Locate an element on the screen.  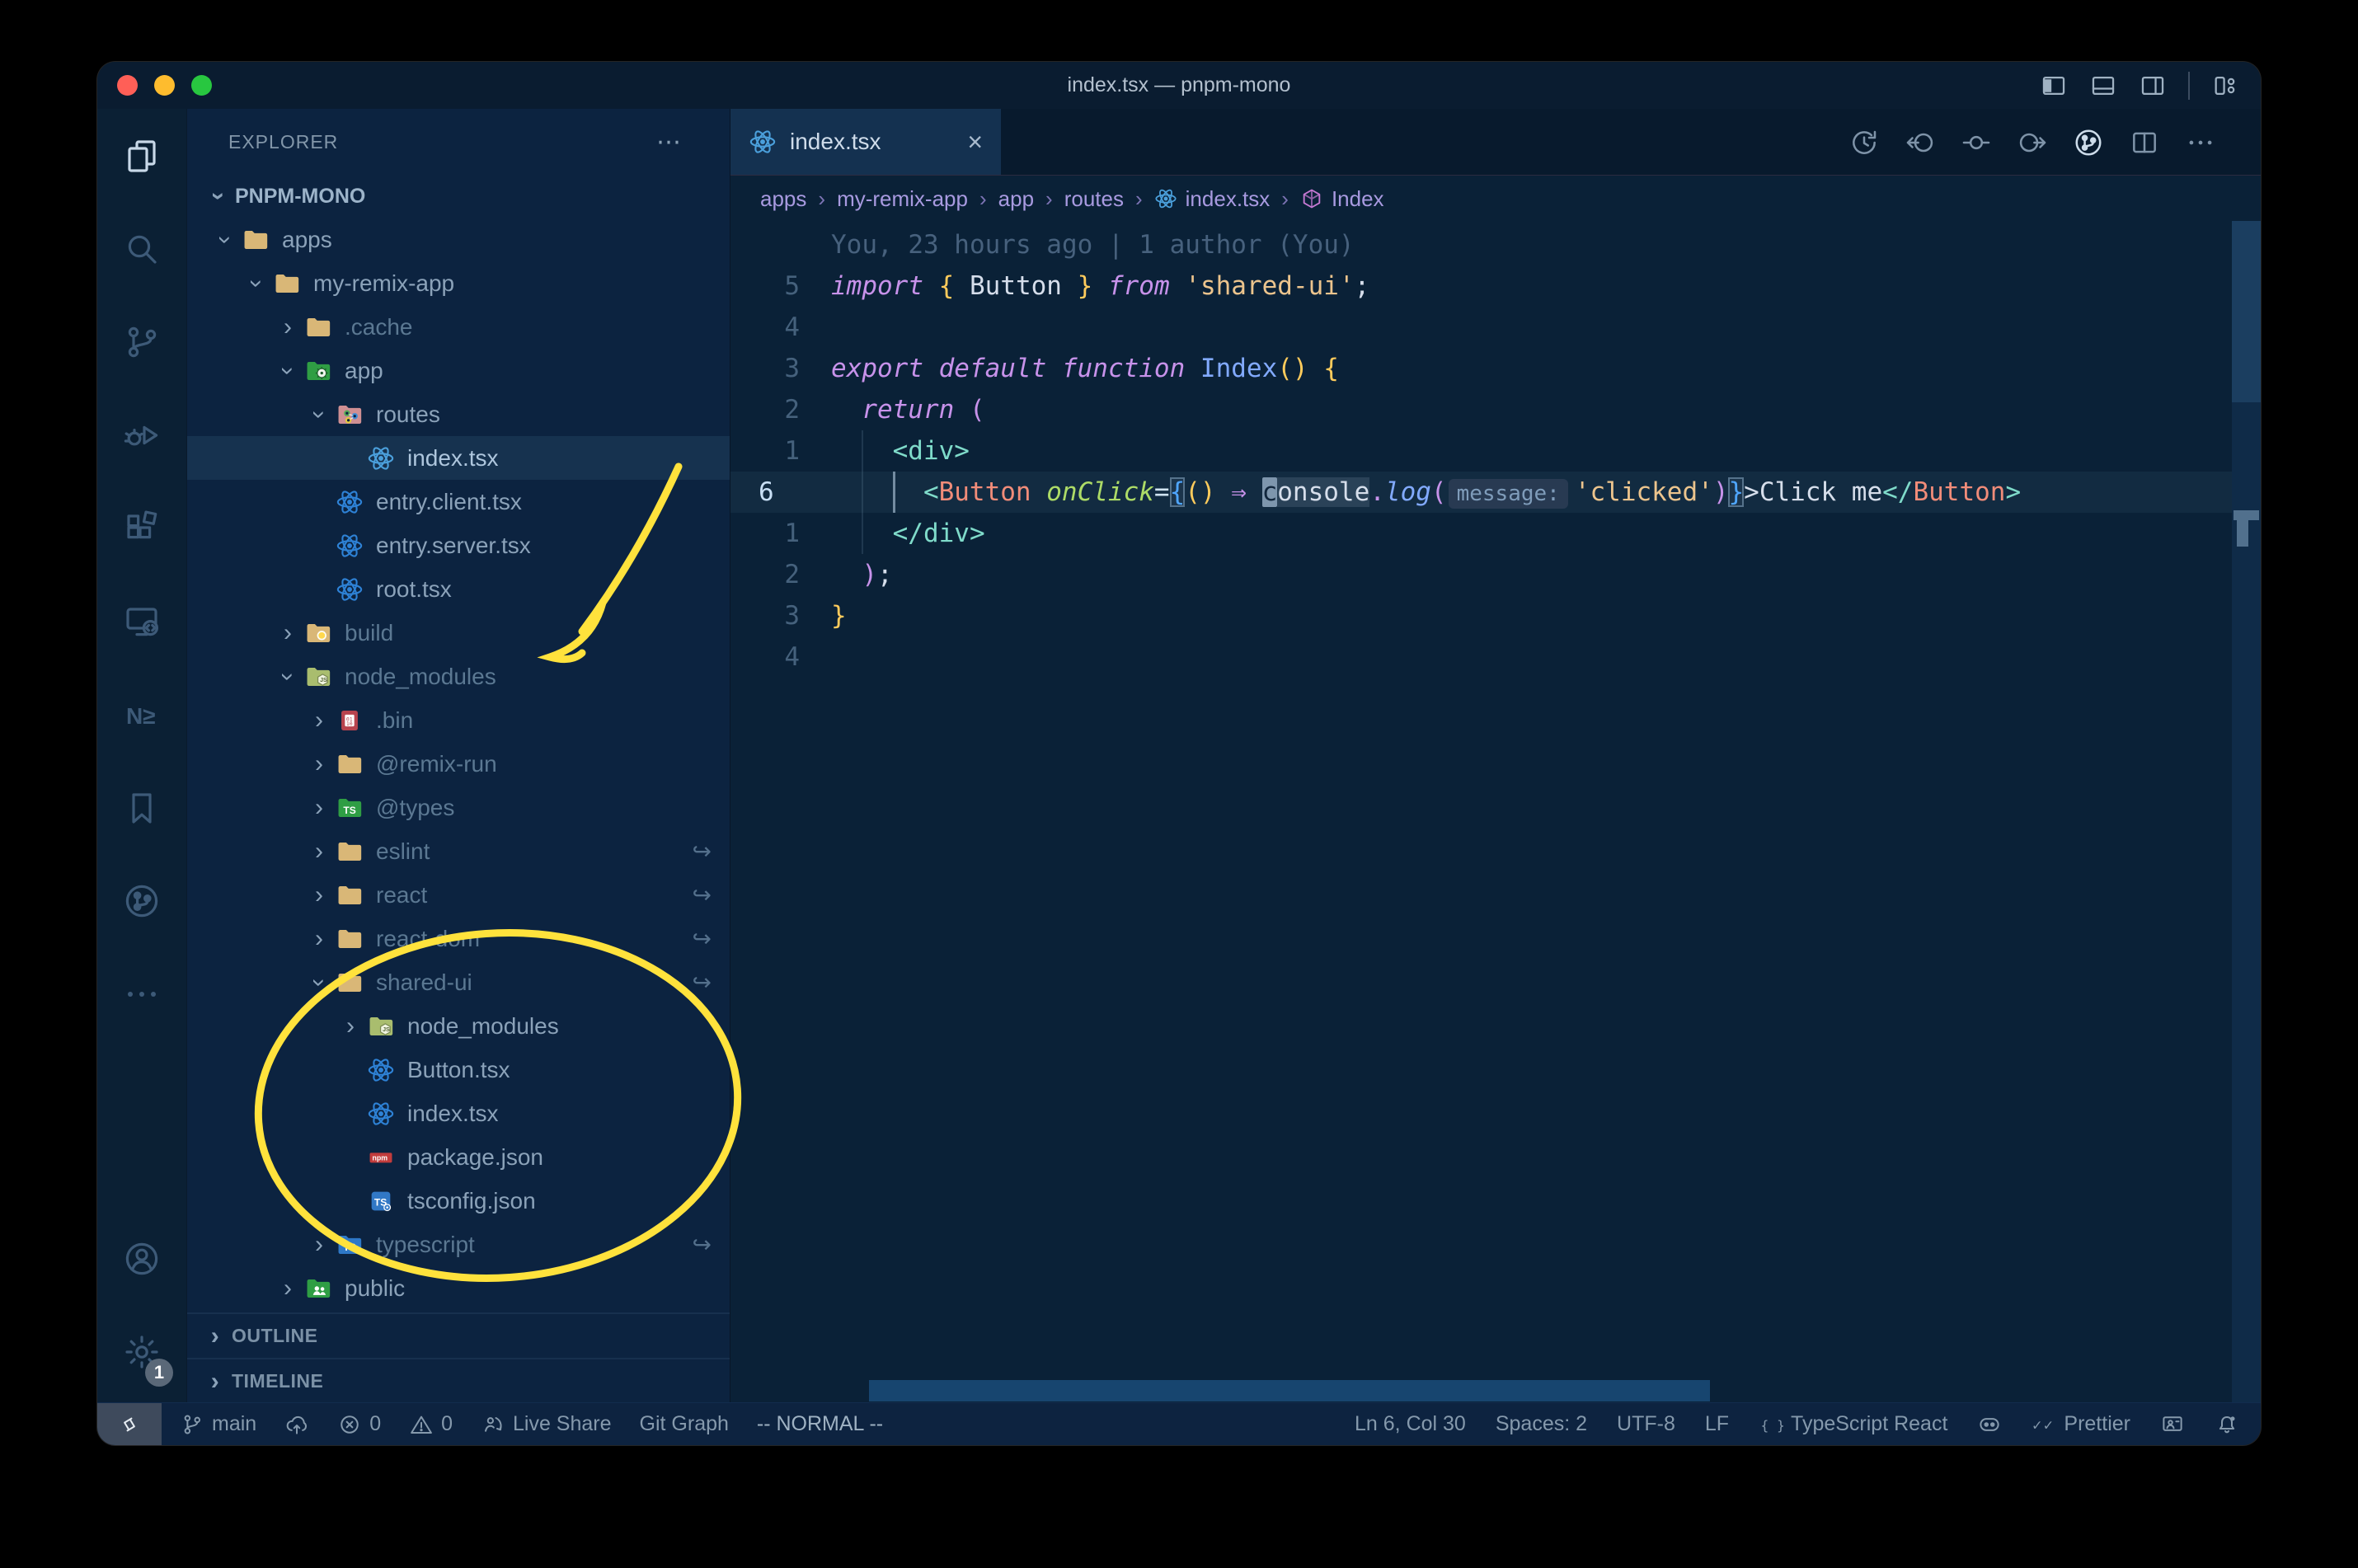
react-icon is located at coordinates (381, 458).